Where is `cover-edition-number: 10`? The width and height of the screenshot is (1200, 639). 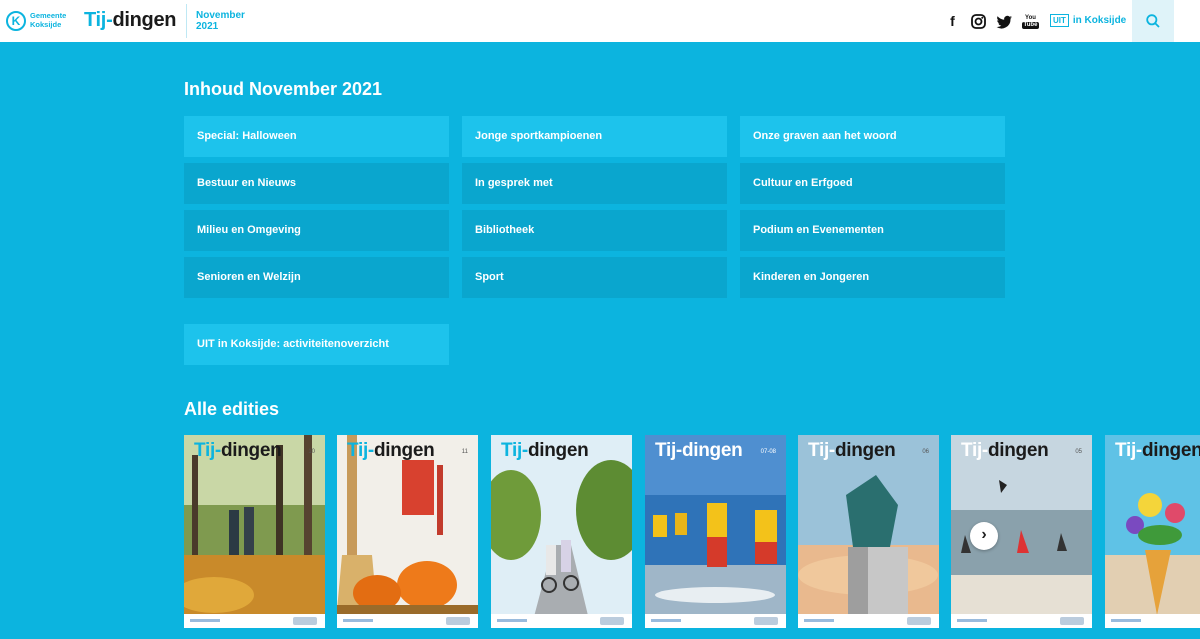
cover-edition-number: 10 is located at coordinates (311, 452).